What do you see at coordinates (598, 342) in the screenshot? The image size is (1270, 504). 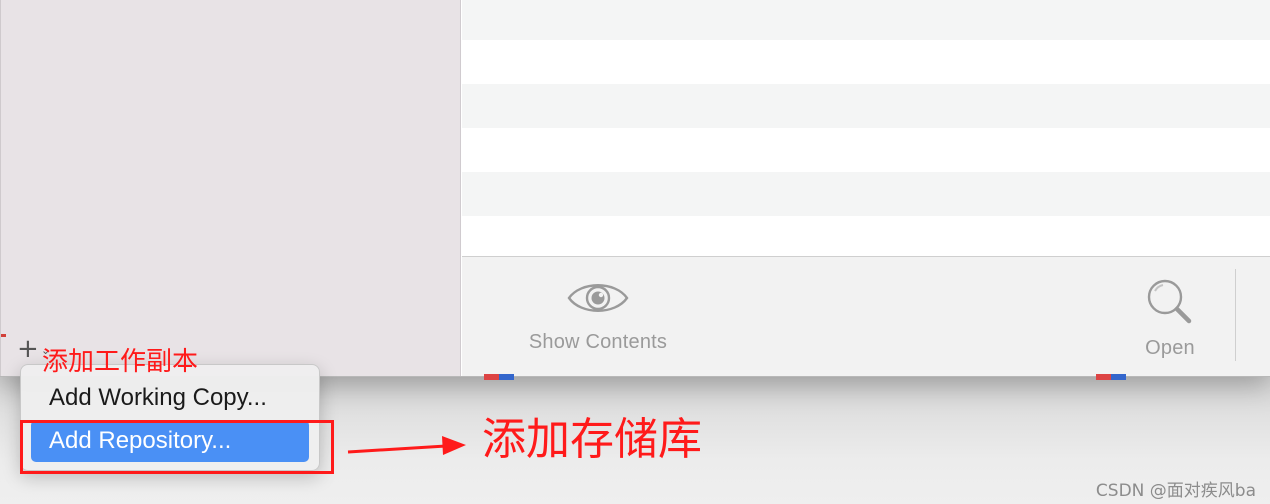 I see `show-contents-label: Show Contents` at bounding box center [598, 342].